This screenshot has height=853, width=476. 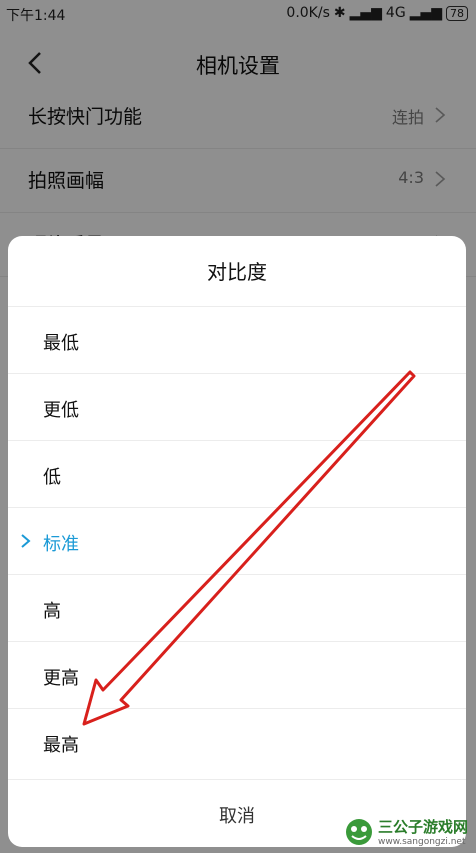 I want to click on option-lower: 更低, so click(x=237, y=406).